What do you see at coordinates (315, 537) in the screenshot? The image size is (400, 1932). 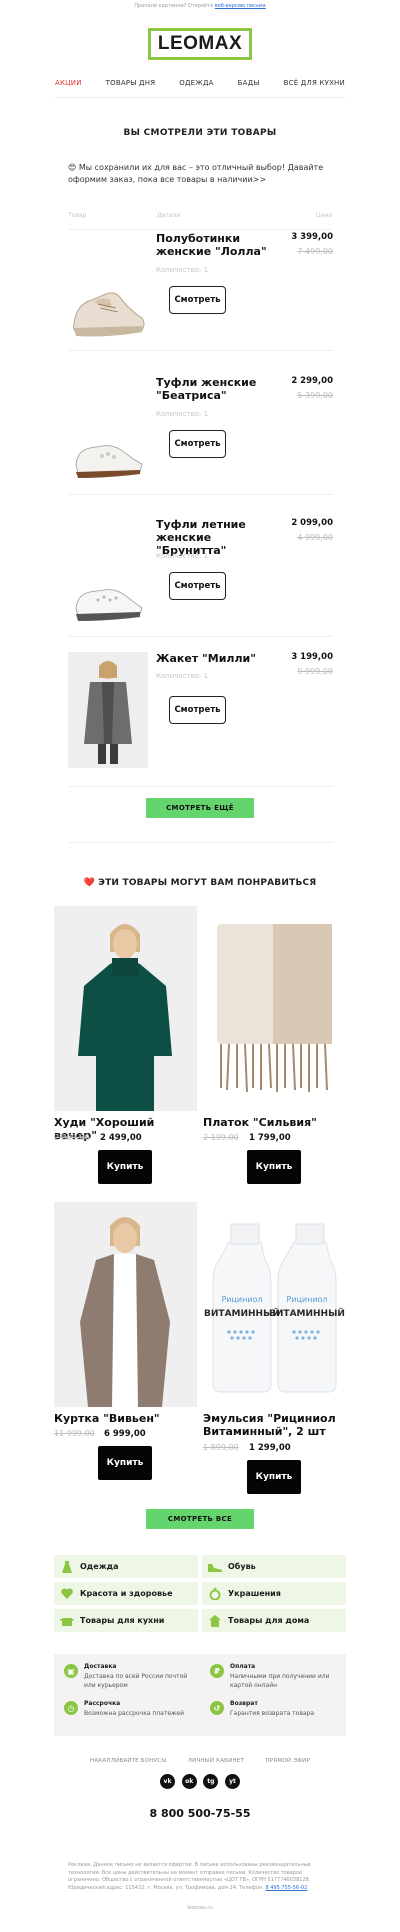 I see `product-old-price: 4 999,00` at bounding box center [315, 537].